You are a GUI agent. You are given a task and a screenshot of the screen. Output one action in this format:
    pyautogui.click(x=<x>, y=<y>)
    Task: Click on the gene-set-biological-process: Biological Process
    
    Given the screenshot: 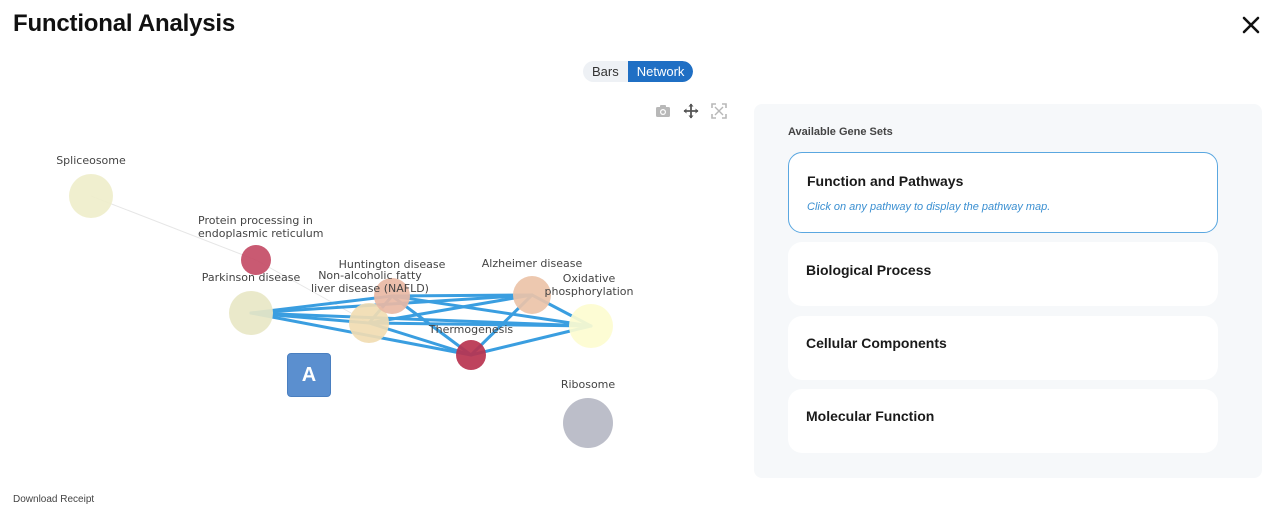 What is the action you would take?
    pyautogui.click(x=1003, y=274)
    